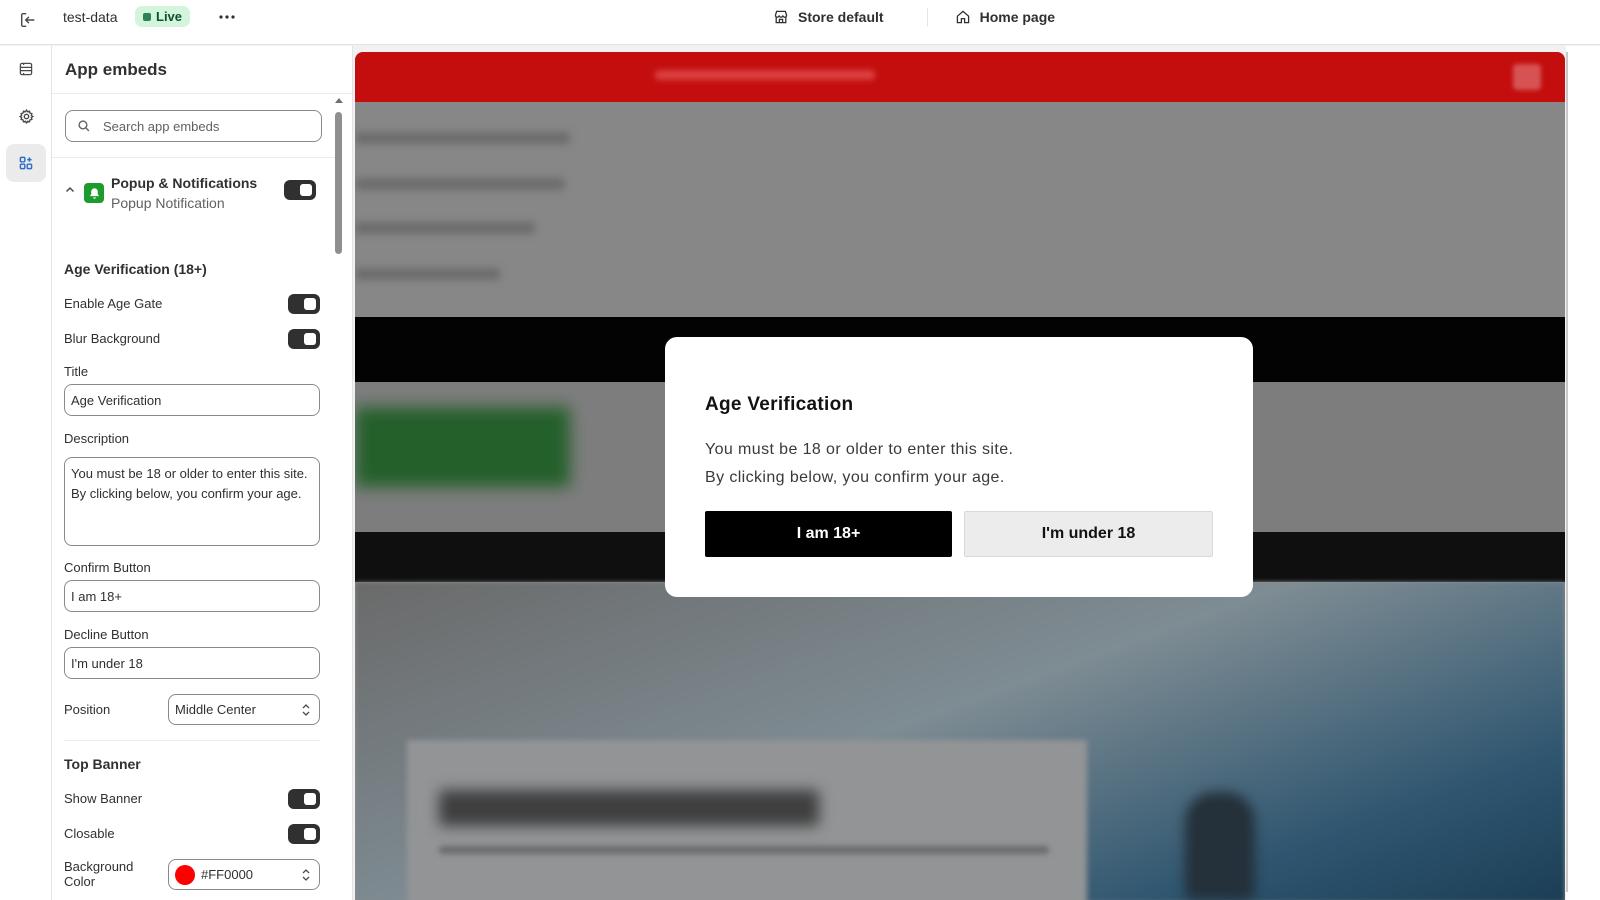  What do you see at coordinates (113, 303) in the screenshot?
I see `enable-age-gate-label: Enable Age Gate` at bounding box center [113, 303].